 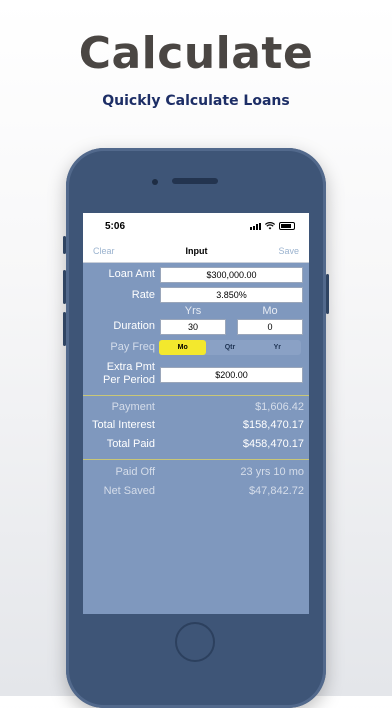 I want to click on status-bar: 5:06, so click(x=196, y=226).